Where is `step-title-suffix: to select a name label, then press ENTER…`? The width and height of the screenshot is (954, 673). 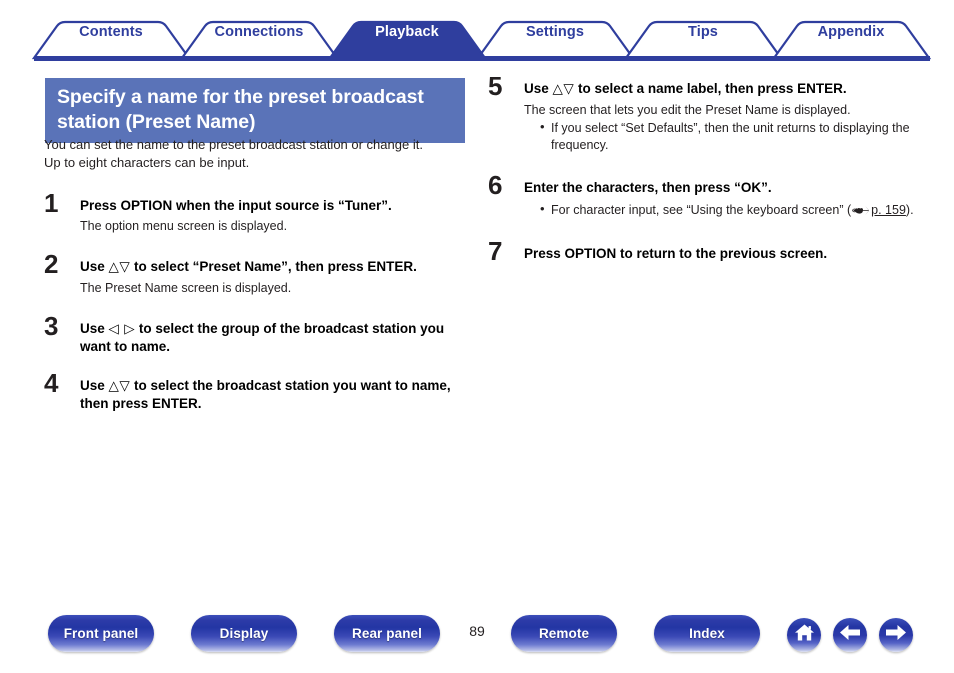
step-title-suffix: to select a name label, then press ENTER… is located at coordinates (710, 88).